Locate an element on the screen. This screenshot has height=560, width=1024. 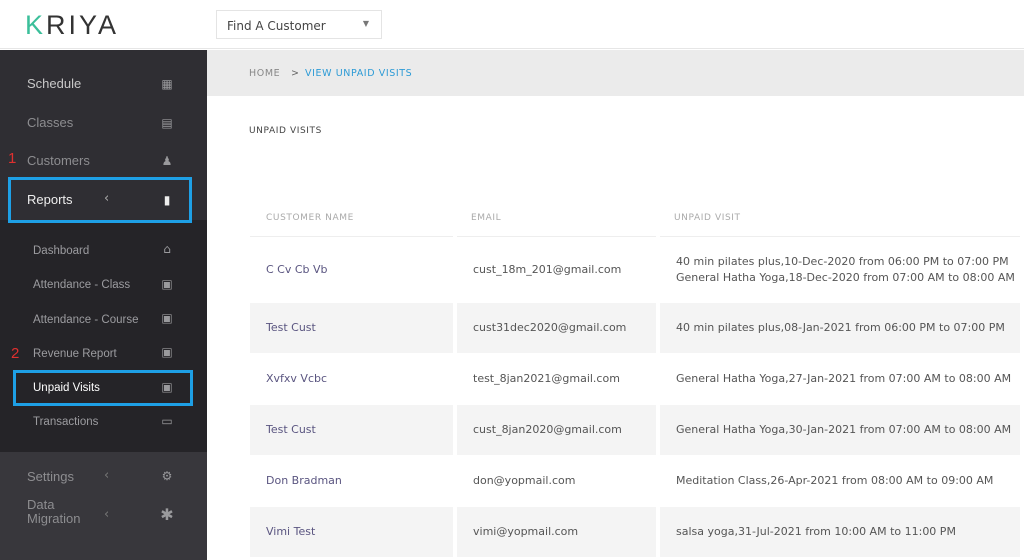
logo: KRIYA is located at coordinates (72, 25).